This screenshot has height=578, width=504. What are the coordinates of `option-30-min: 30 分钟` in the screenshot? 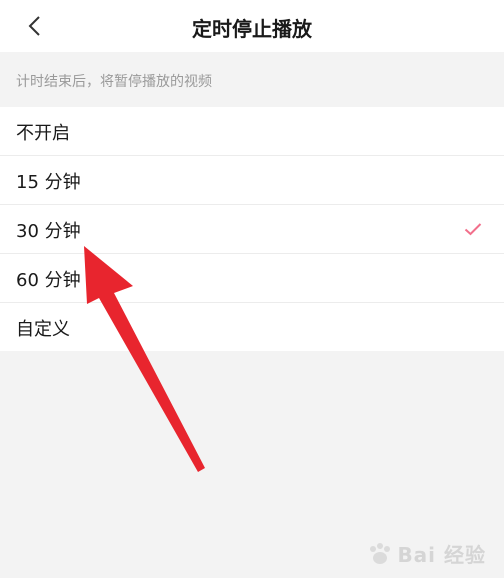 It's located at (252, 229).